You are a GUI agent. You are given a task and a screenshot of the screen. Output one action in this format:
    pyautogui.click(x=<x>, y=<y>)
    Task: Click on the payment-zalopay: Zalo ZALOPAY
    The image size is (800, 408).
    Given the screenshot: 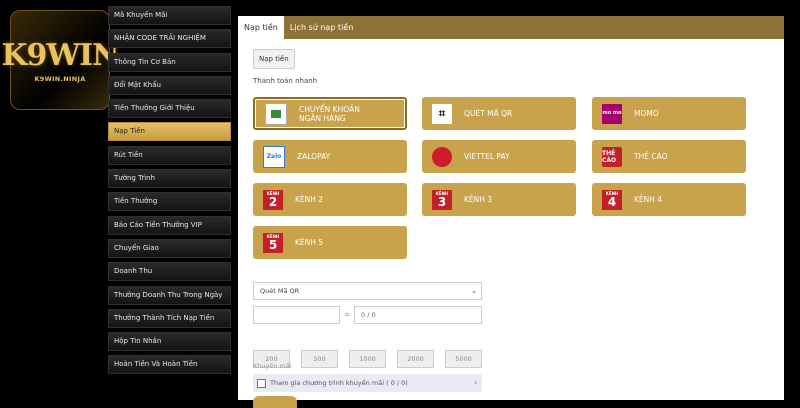 What is the action you would take?
    pyautogui.click(x=330, y=156)
    